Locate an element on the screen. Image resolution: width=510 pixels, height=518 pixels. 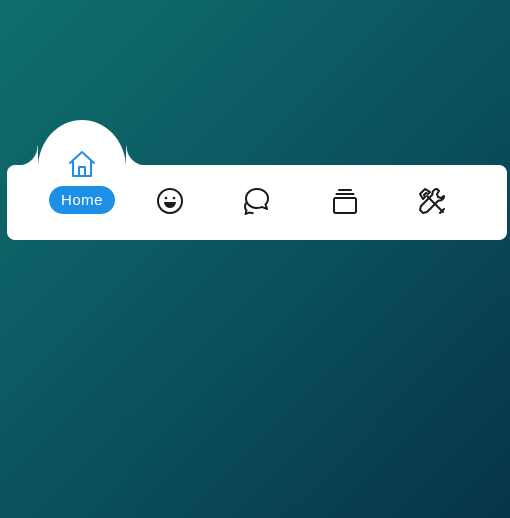
nav-item-home is located at coordinates (82, 164).